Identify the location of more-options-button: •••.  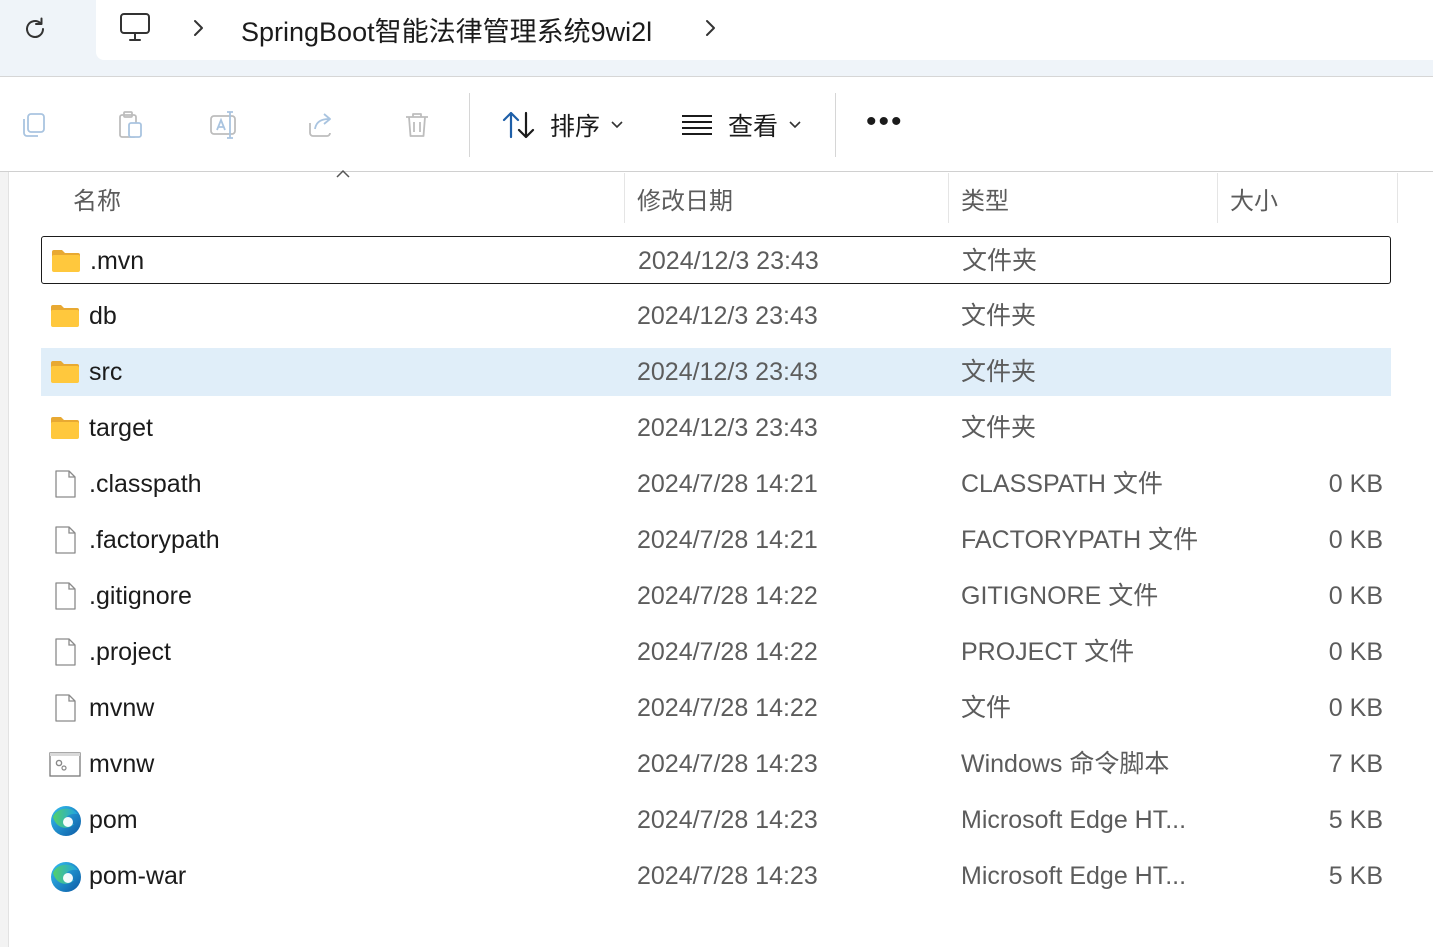
(885, 122).